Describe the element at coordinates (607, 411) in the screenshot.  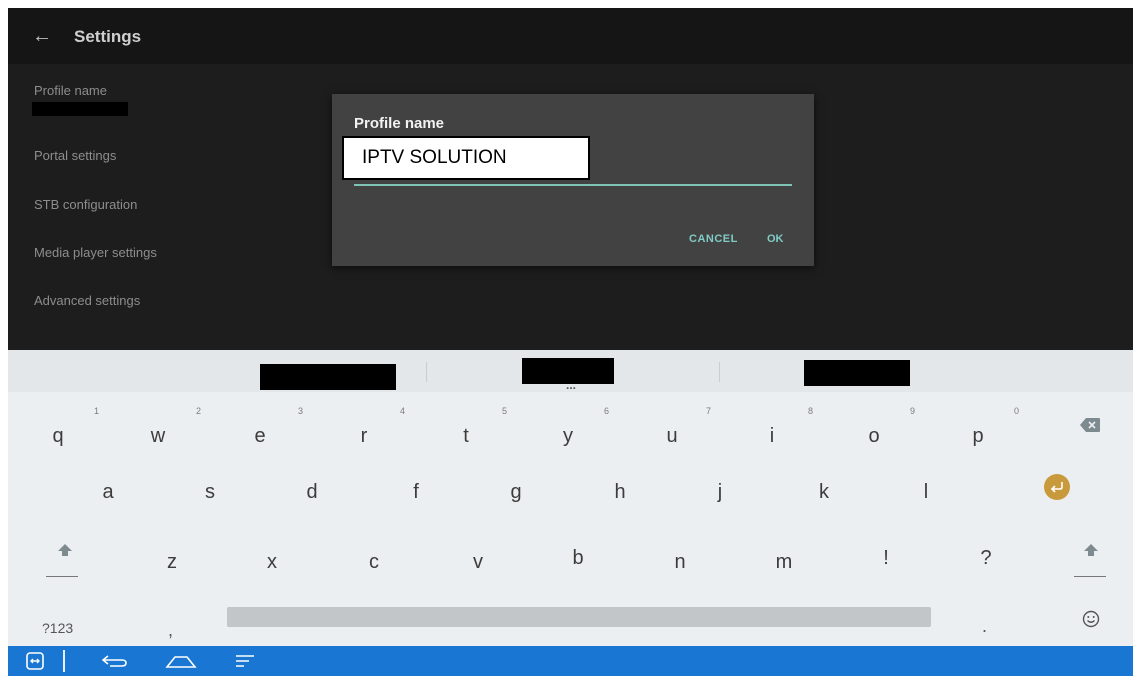
I see `key-hint: 6` at that location.